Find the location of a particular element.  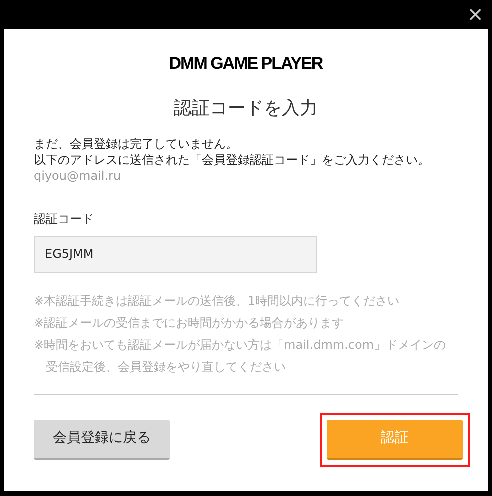

message-text: 以下のアドレスに送信された「会員登録認証コード」をご入力ください。 is located at coordinates (232, 160).